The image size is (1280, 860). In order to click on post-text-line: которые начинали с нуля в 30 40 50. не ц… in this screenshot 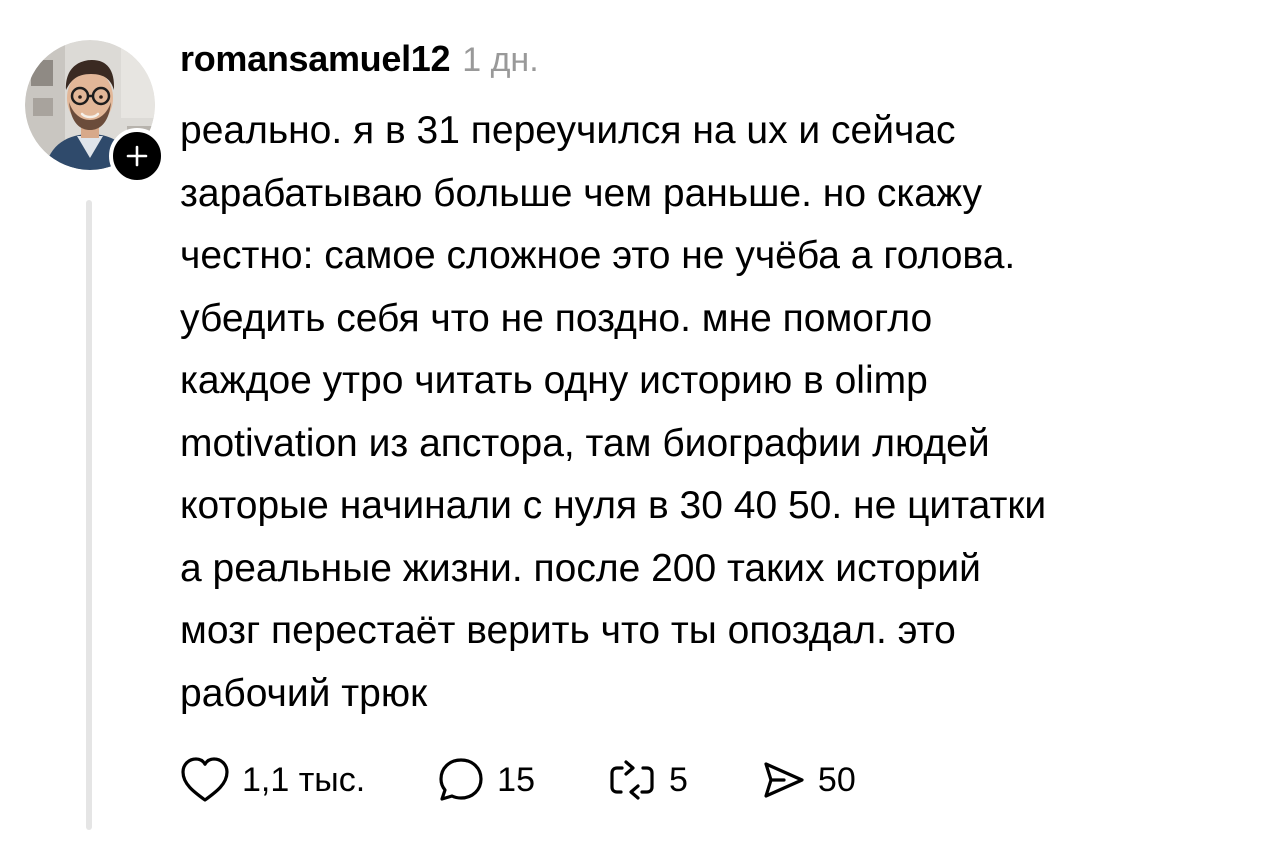, I will do `click(613, 505)`.